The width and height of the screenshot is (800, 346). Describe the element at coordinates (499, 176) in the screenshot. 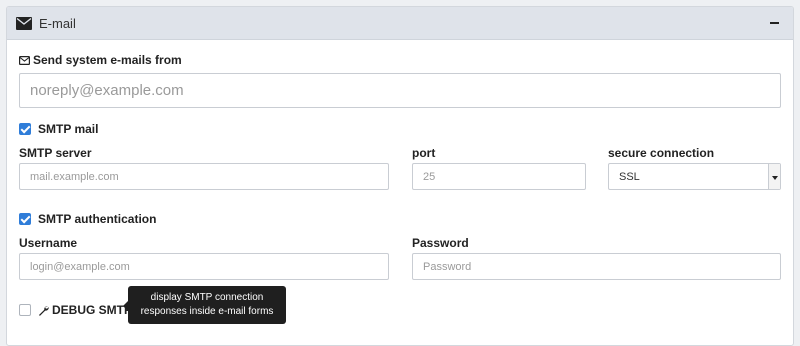

I see `port-input` at that location.